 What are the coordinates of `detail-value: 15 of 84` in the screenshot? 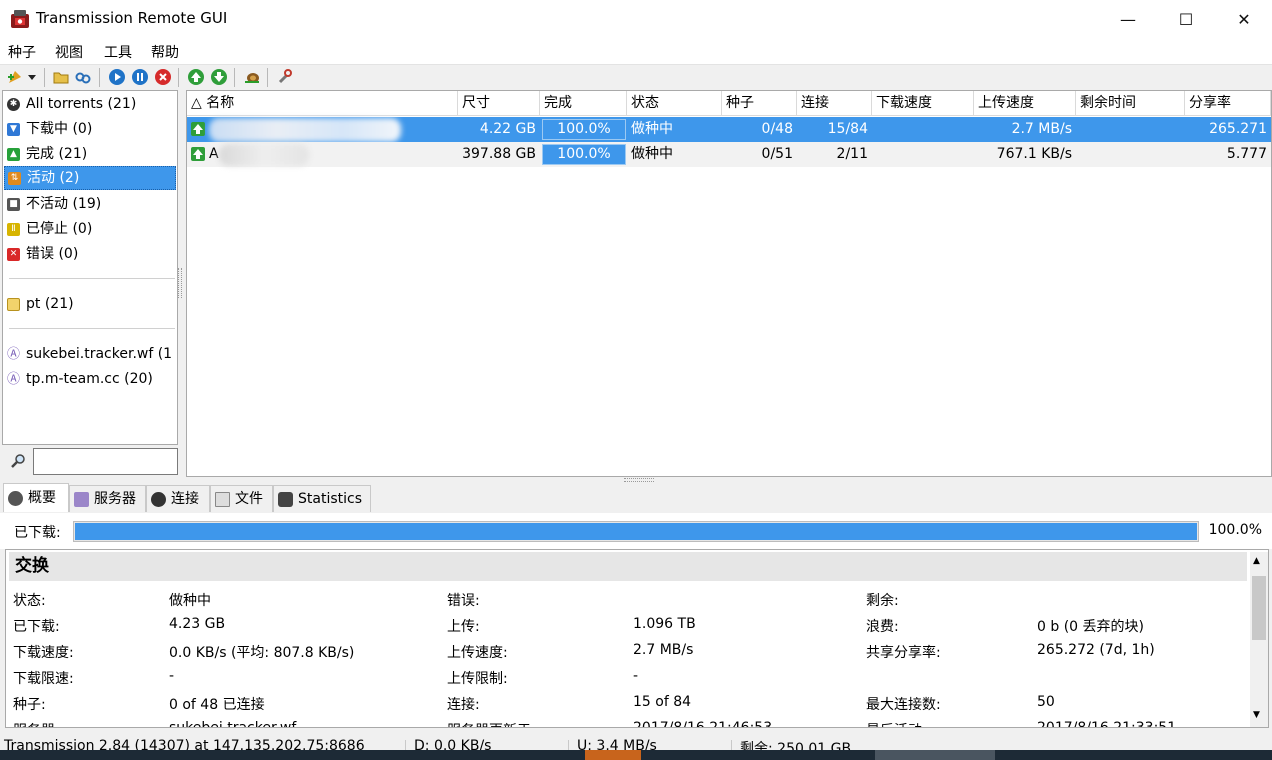 It's located at (662, 702).